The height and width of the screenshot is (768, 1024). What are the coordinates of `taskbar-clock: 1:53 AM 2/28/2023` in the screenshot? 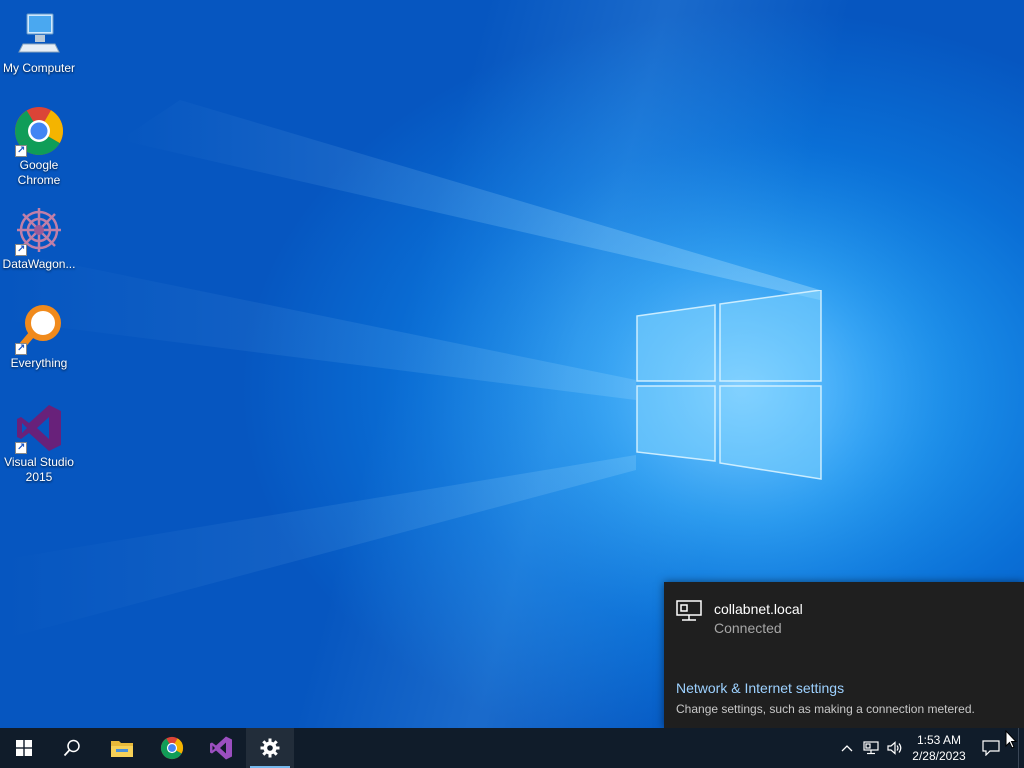 It's located at (939, 748).